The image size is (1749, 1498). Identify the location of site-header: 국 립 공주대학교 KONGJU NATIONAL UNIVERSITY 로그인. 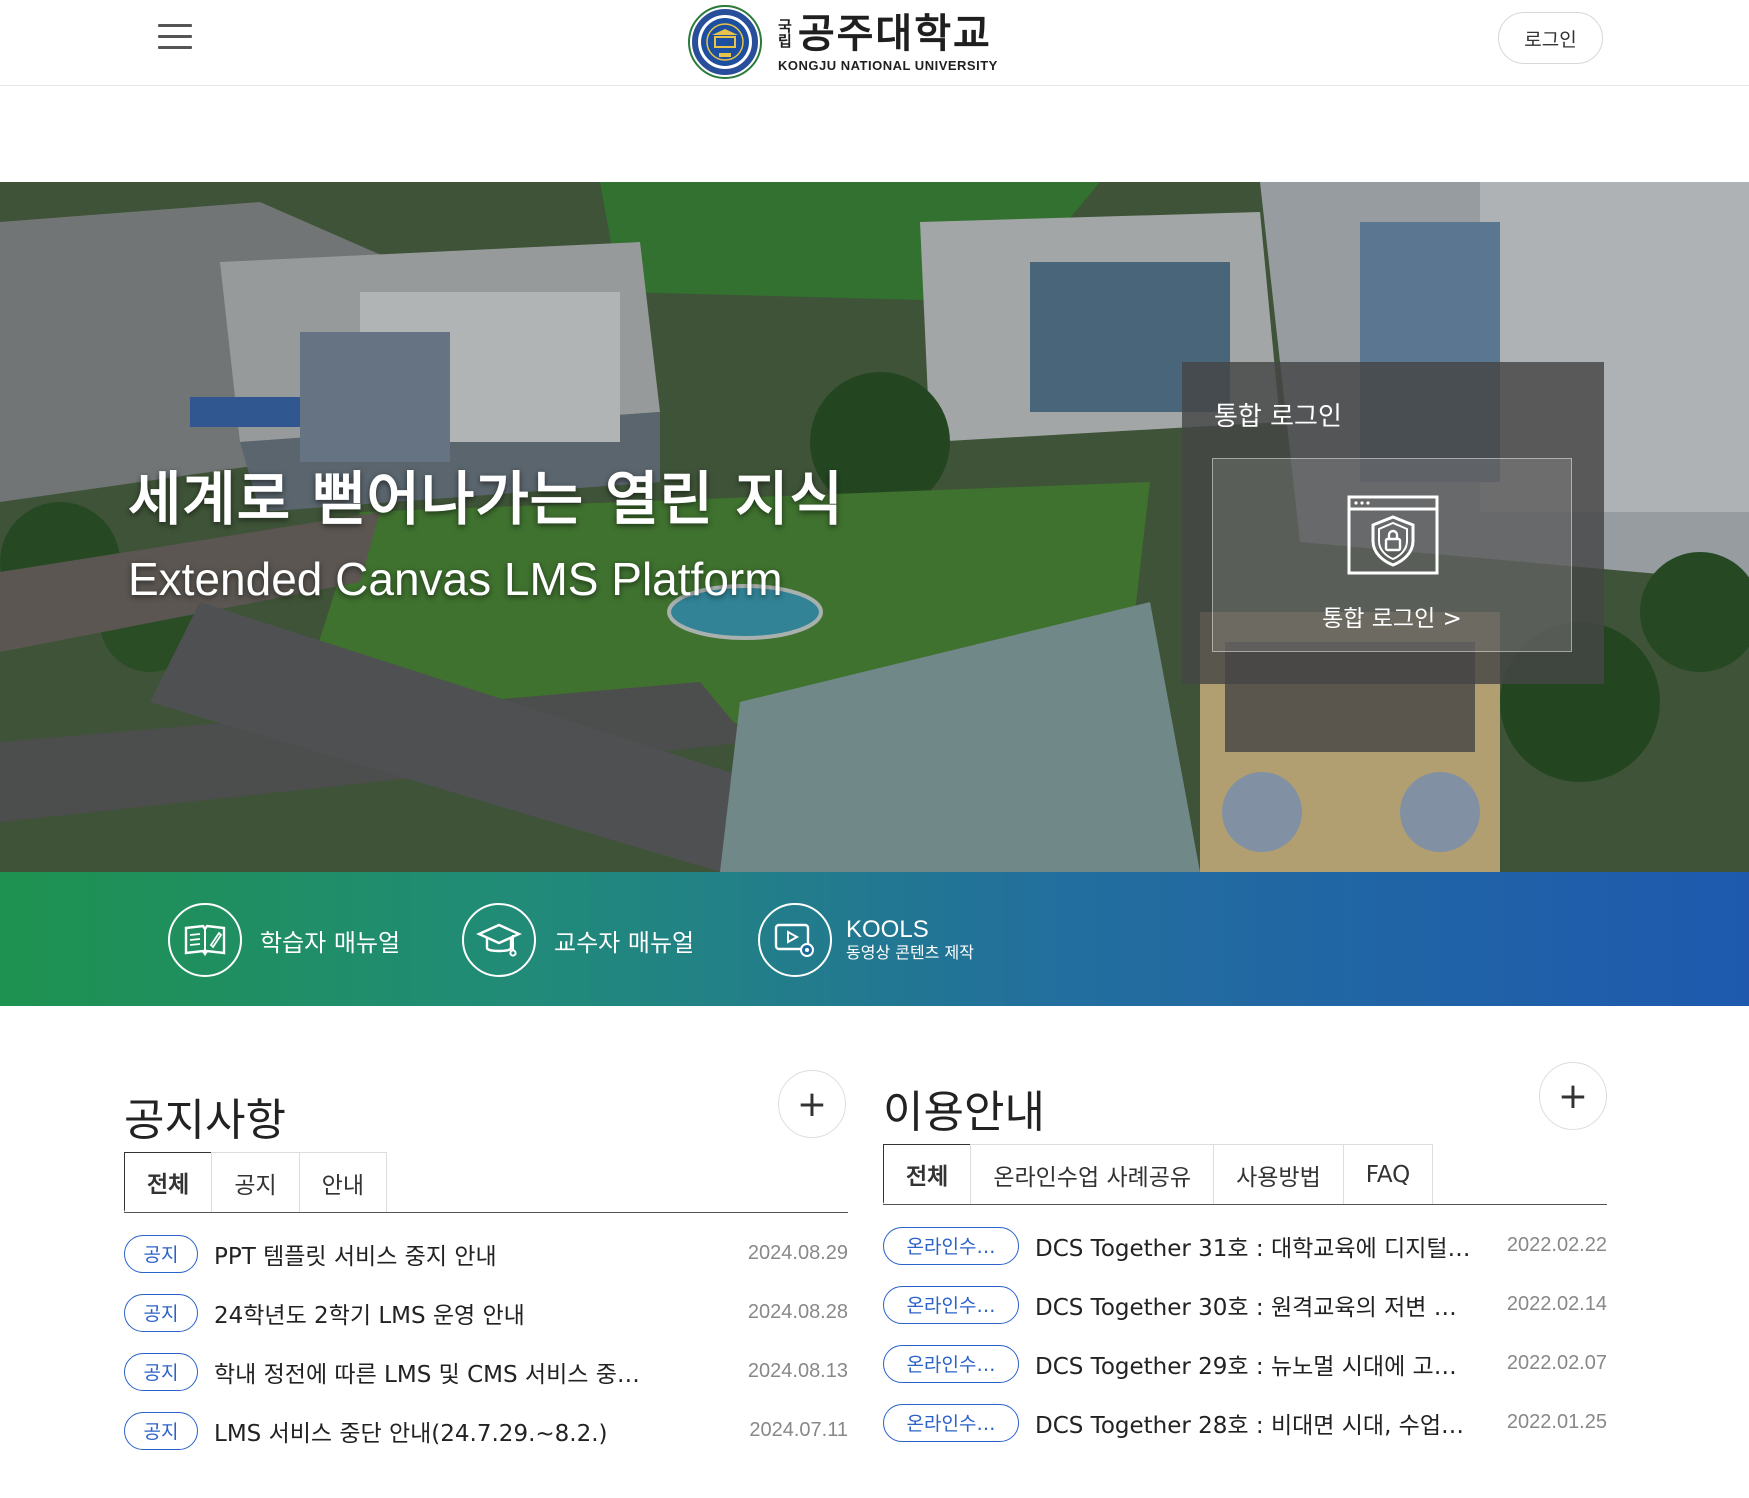
(874, 43).